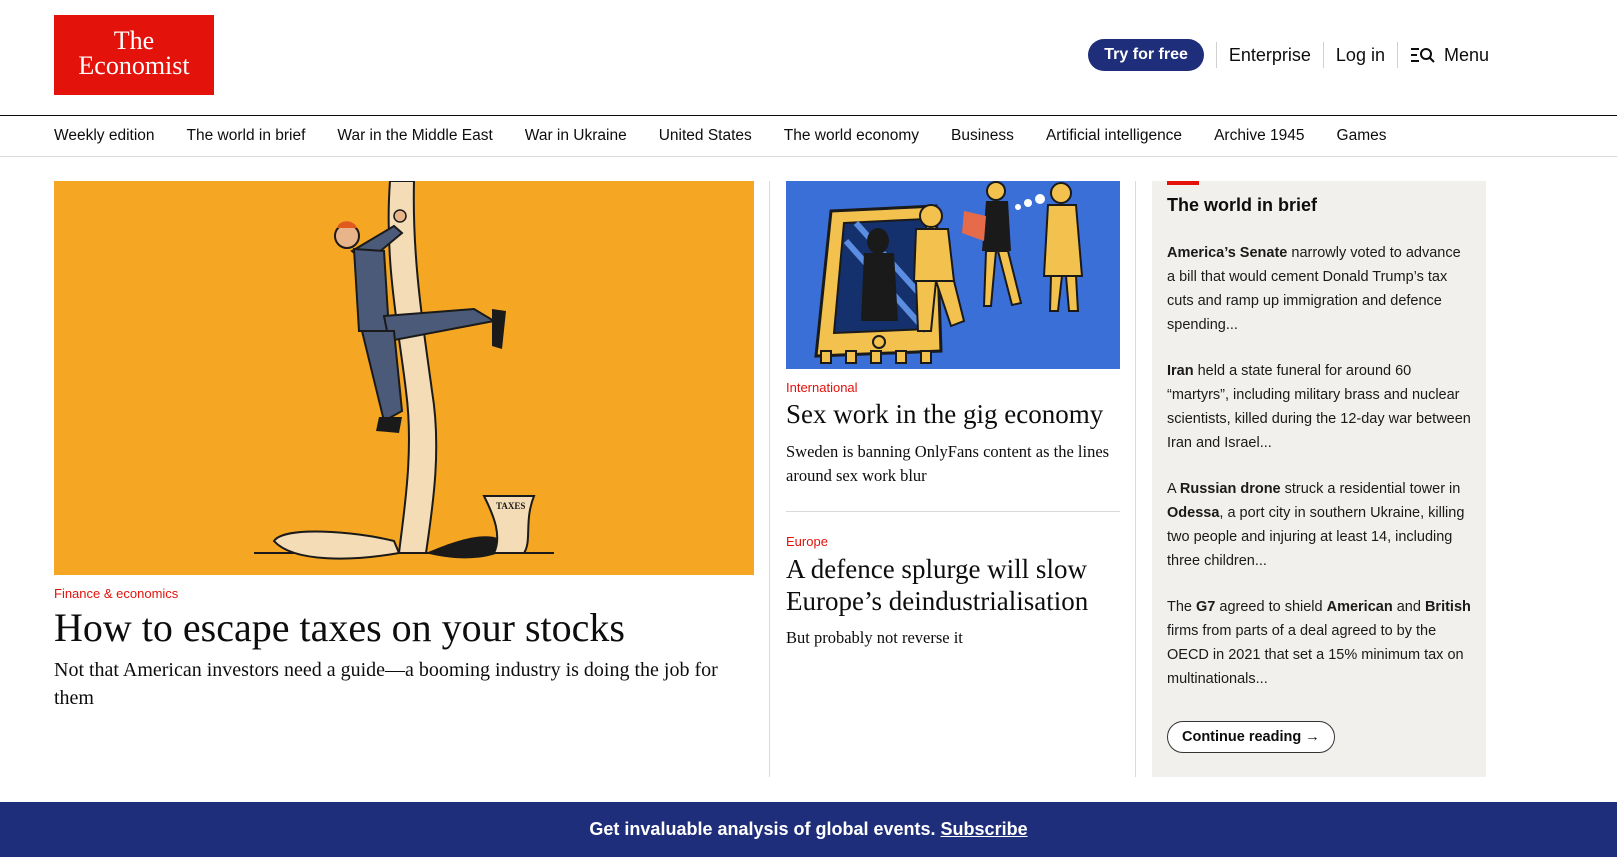  What do you see at coordinates (1227, 253) in the screenshot?
I see `brief-item-bold: America’s Senate` at bounding box center [1227, 253].